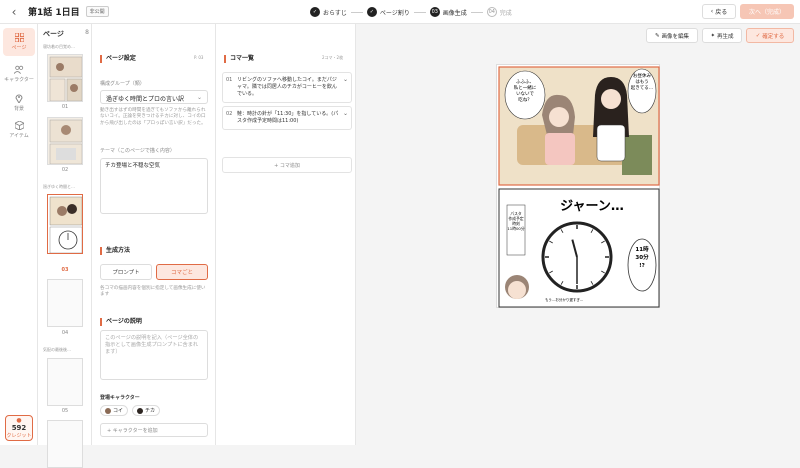  What do you see at coordinates (65, 107) in the screenshot?
I see `page-num: 01` at bounding box center [65, 107].